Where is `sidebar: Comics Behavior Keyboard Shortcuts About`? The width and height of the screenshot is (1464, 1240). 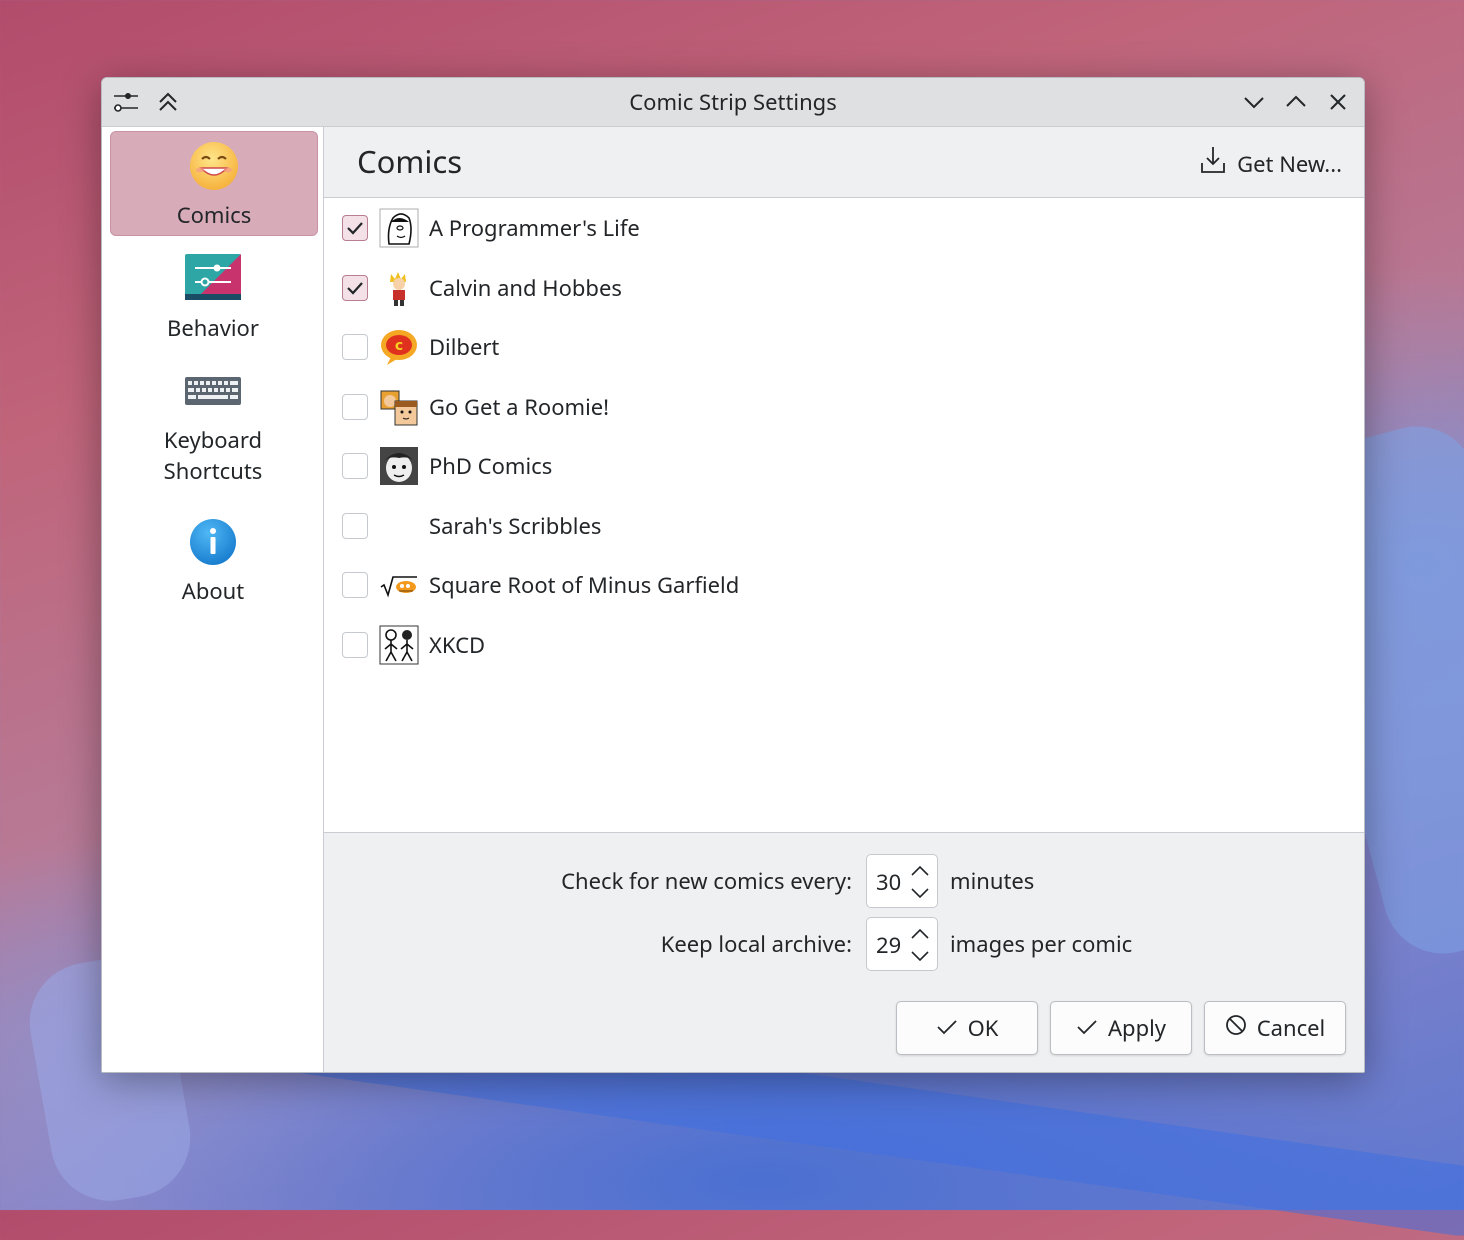
sidebar: Comics Behavior Keyboard Shortcuts About is located at coordinates (213, 599).